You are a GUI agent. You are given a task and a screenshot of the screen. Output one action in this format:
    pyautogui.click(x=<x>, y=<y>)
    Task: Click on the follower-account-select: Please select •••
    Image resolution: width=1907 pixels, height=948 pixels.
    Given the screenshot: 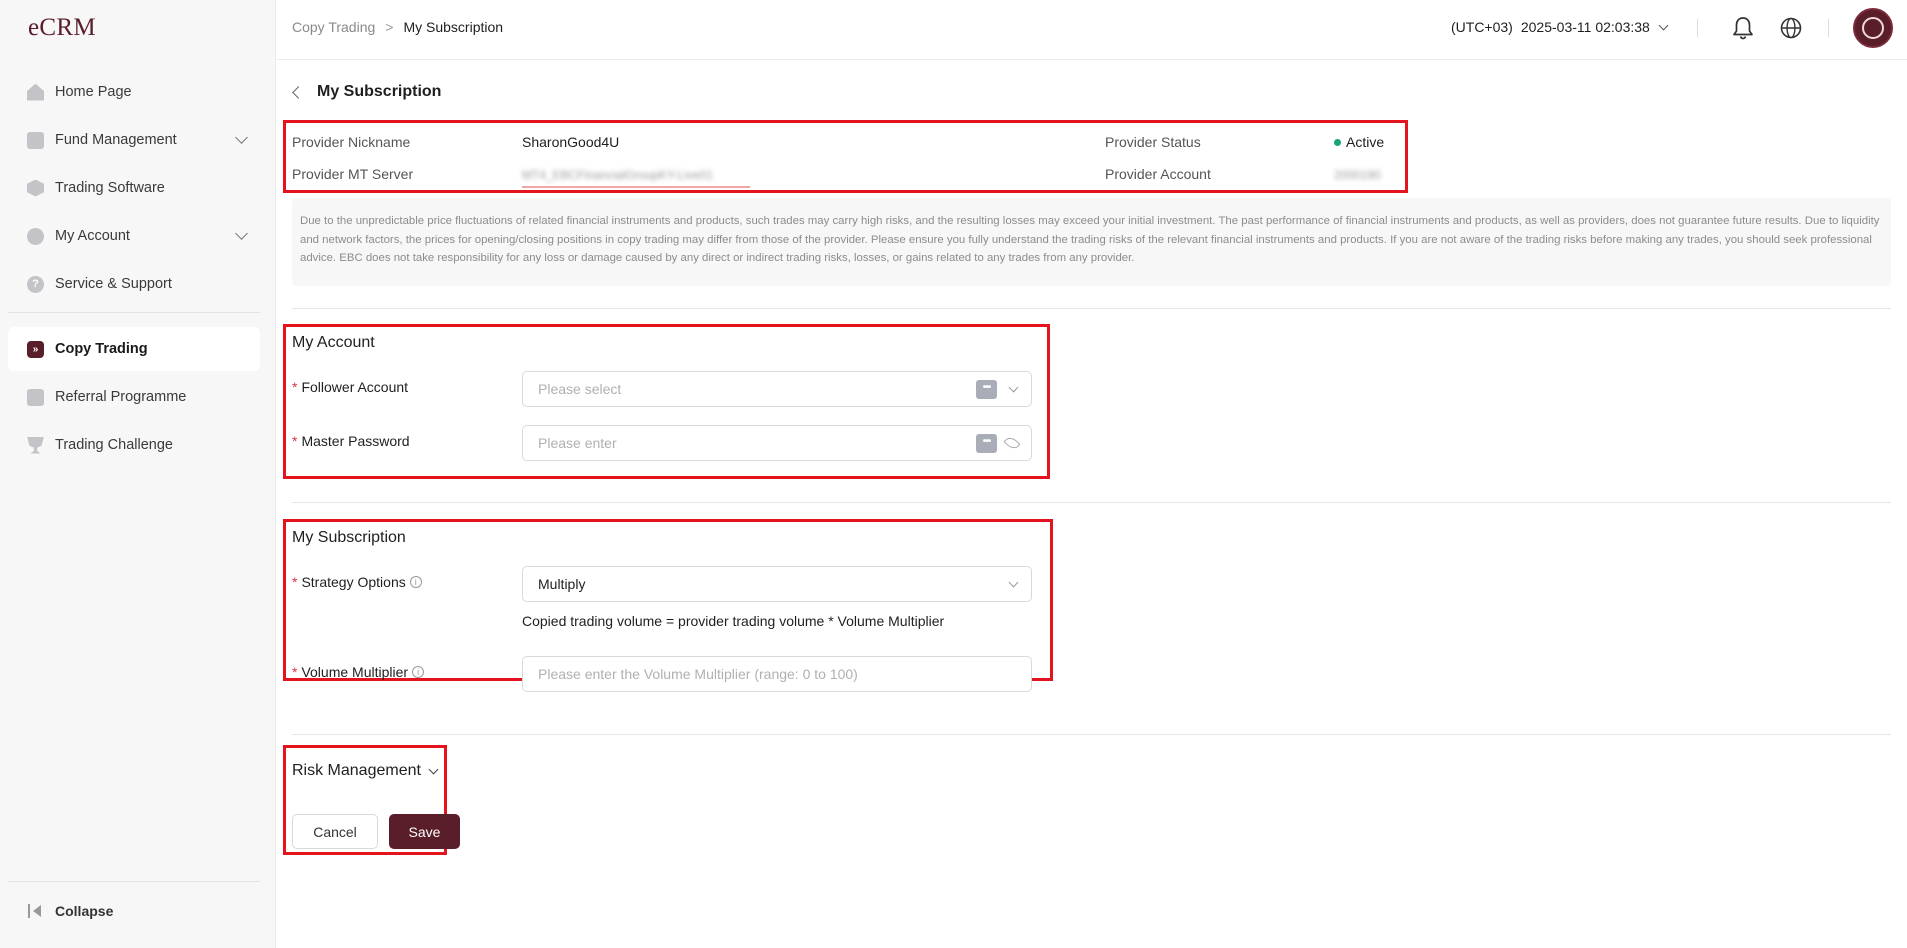 What is the action you would take?
    pyautogui.click(x=777, y=389)
    